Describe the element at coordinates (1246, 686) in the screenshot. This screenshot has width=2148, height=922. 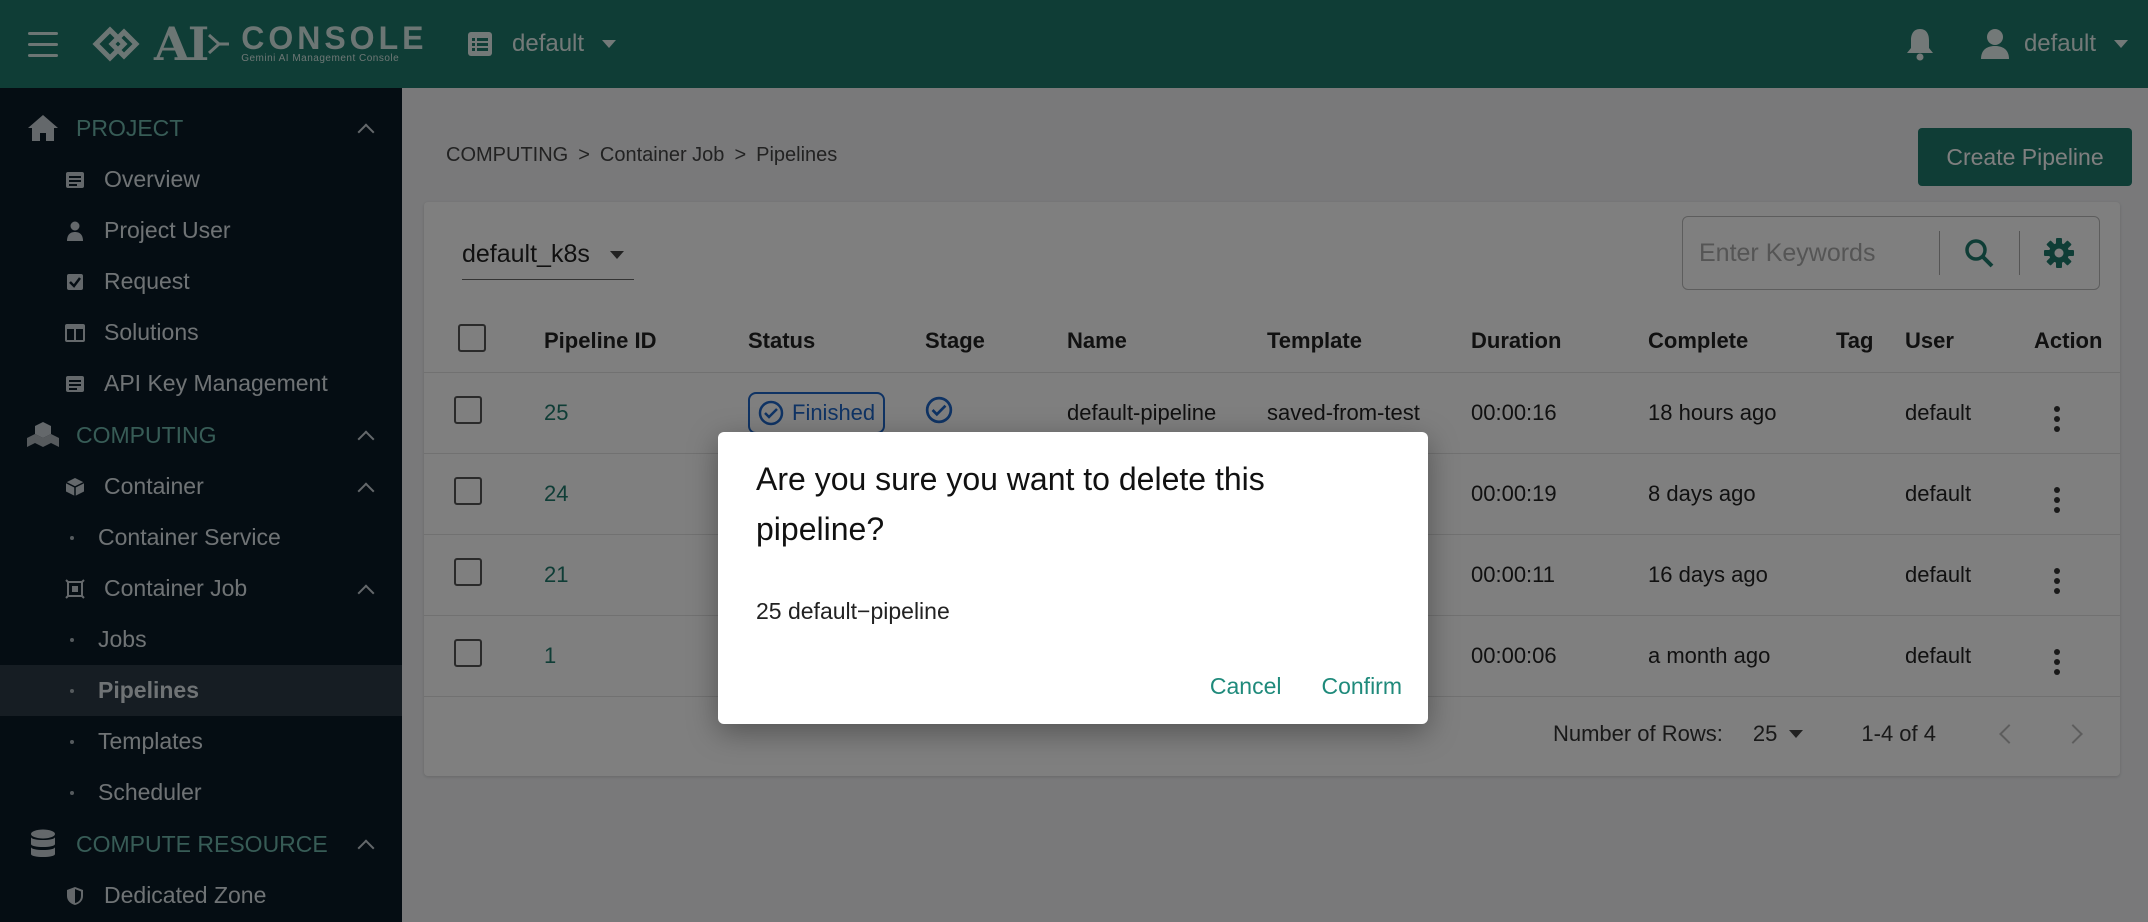
I see `cancel-button: Cancel` at that location.